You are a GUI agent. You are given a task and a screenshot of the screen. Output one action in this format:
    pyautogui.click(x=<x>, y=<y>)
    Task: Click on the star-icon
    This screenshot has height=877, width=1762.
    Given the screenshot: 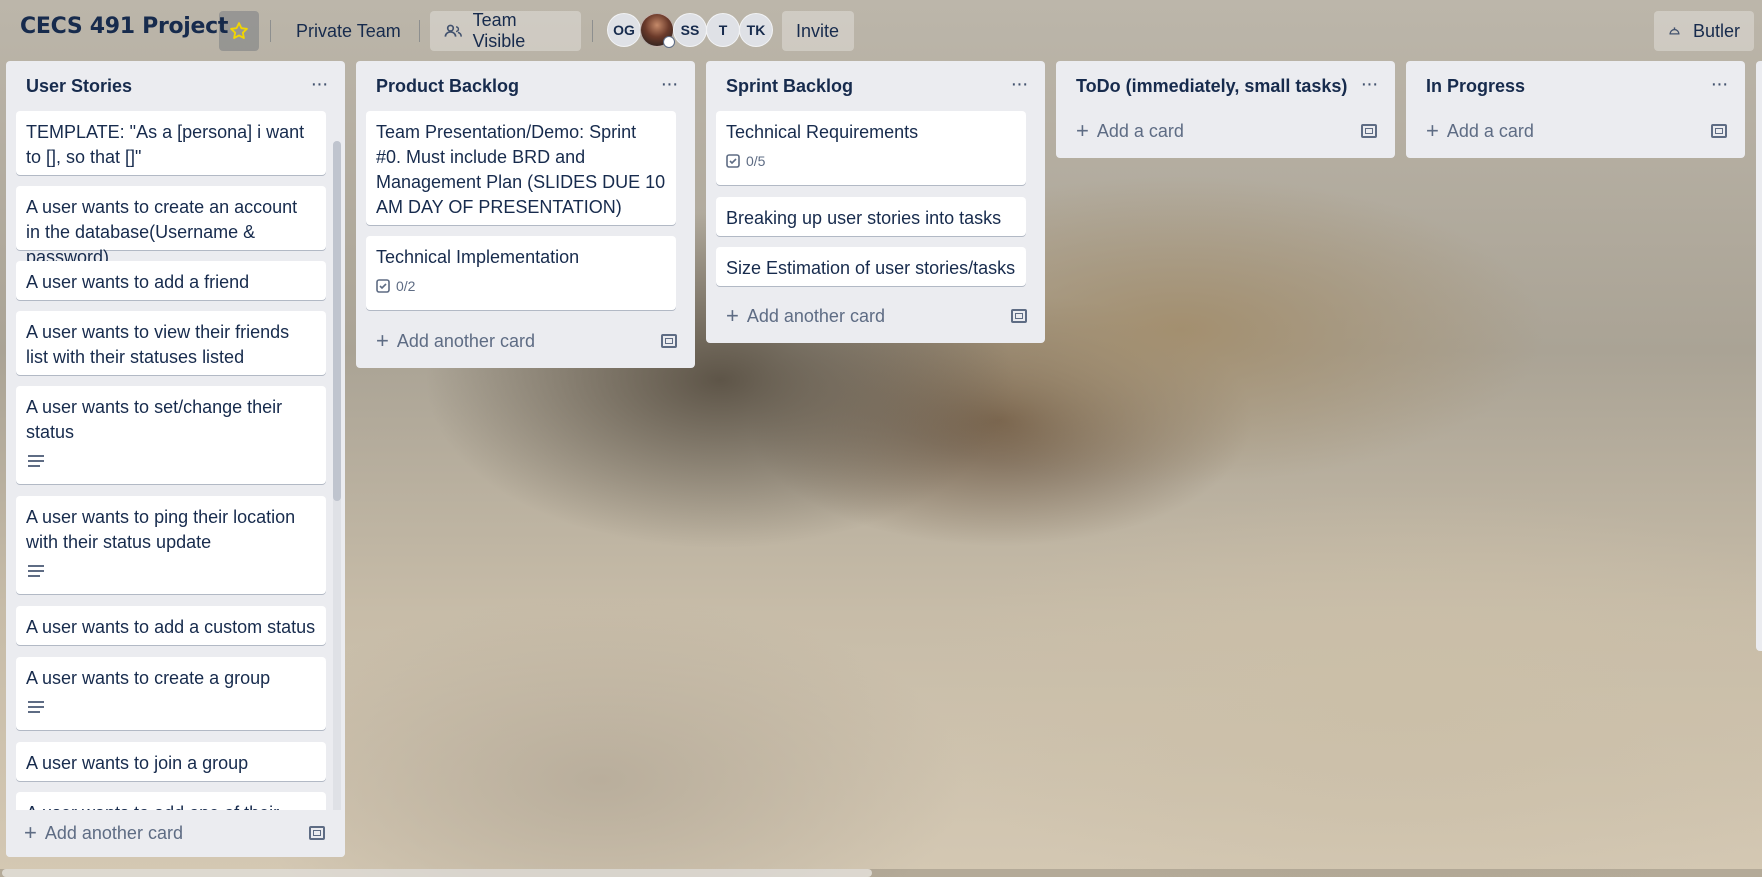 What is the action you would take?
    pyautogui.click(x=239, y=30)
    